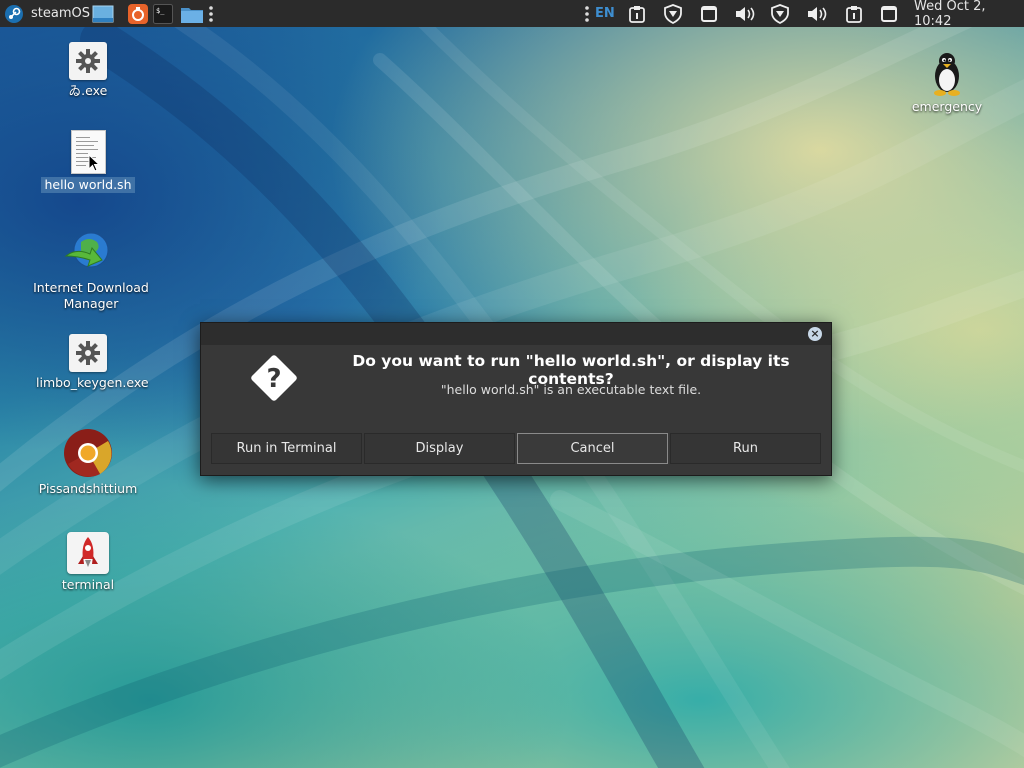  I want to click on desktop-icon-pissandshittium: Pissandshittium, so click(88, 462).